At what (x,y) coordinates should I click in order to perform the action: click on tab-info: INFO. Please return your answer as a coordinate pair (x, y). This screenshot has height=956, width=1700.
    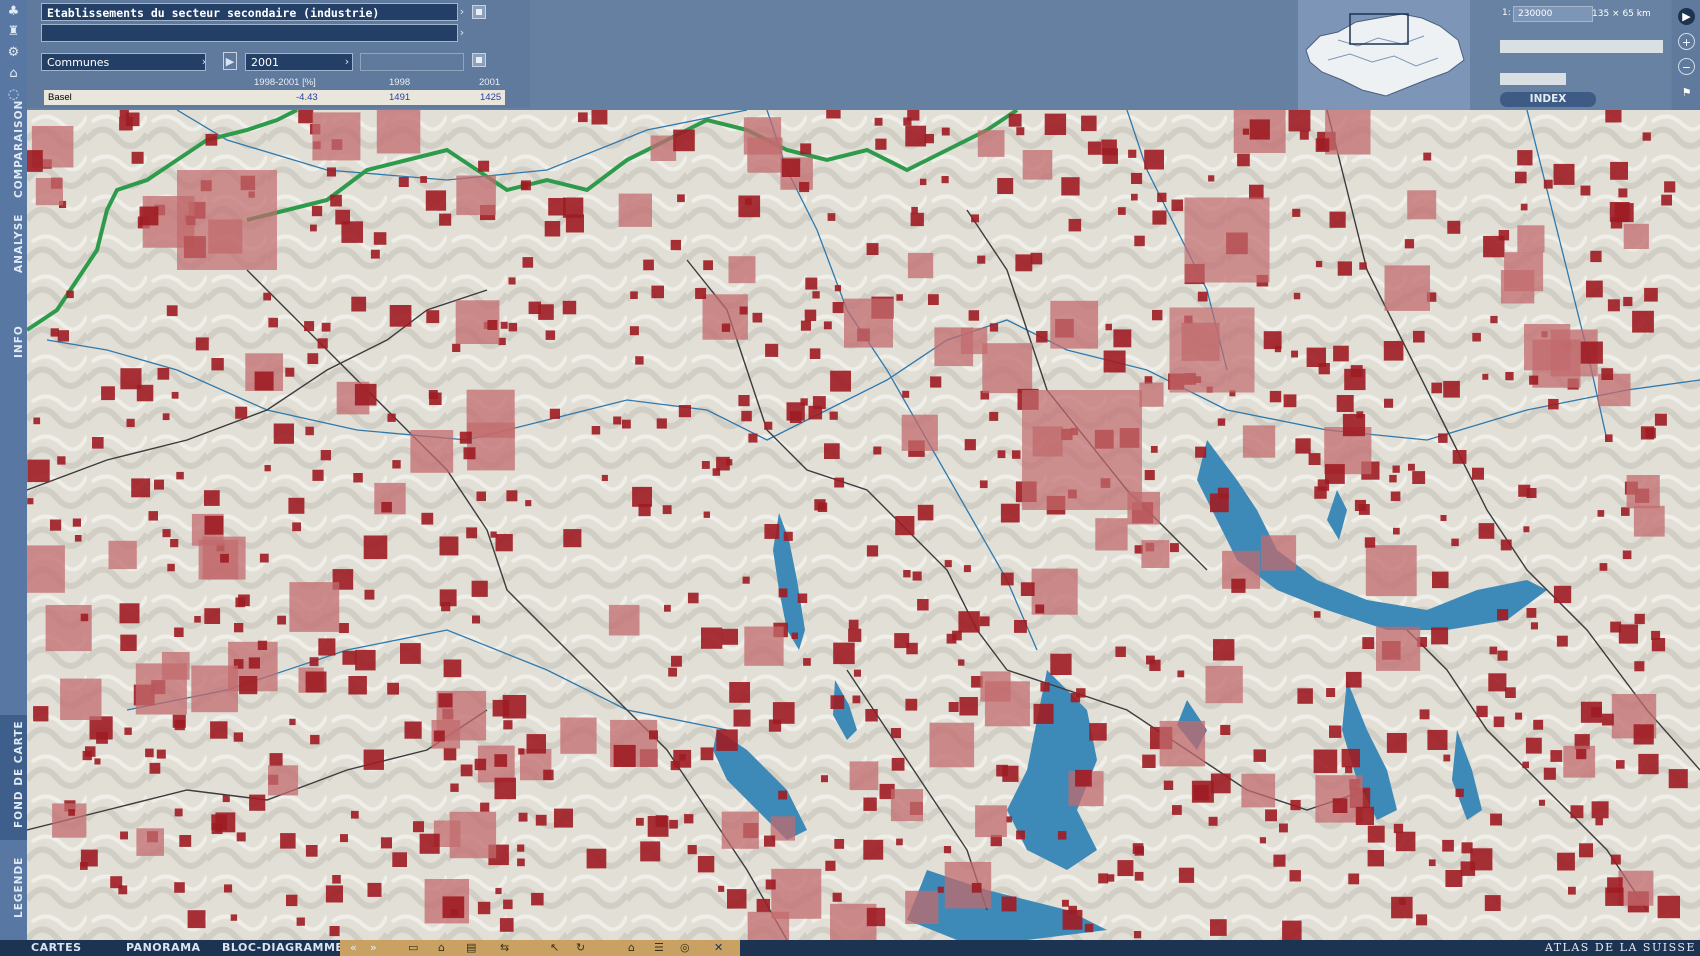
    Looking at the image, I should click on (13, 345).